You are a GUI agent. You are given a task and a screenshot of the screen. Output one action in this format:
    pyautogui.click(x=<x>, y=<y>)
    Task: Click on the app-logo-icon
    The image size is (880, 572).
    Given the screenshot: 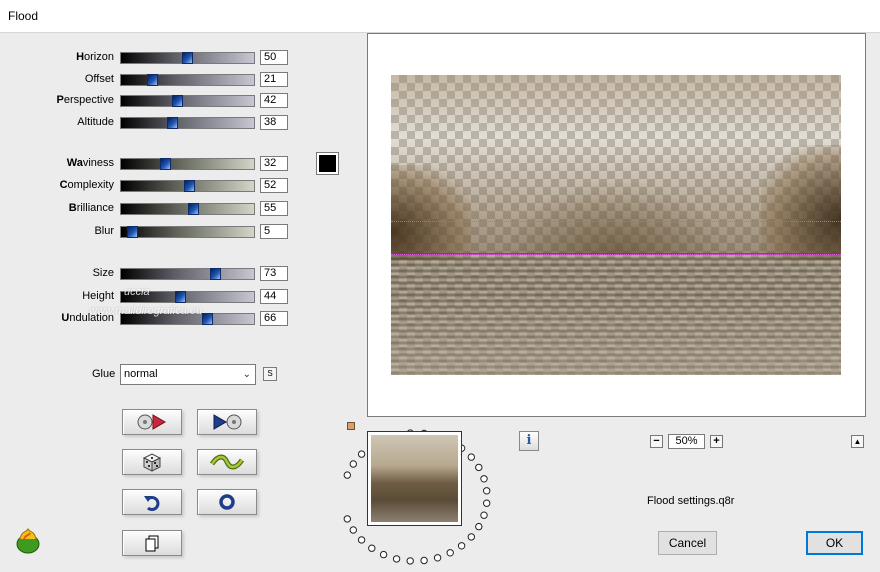 What is the action you would take?
    pyautogui.click(x=28, y=540)
    